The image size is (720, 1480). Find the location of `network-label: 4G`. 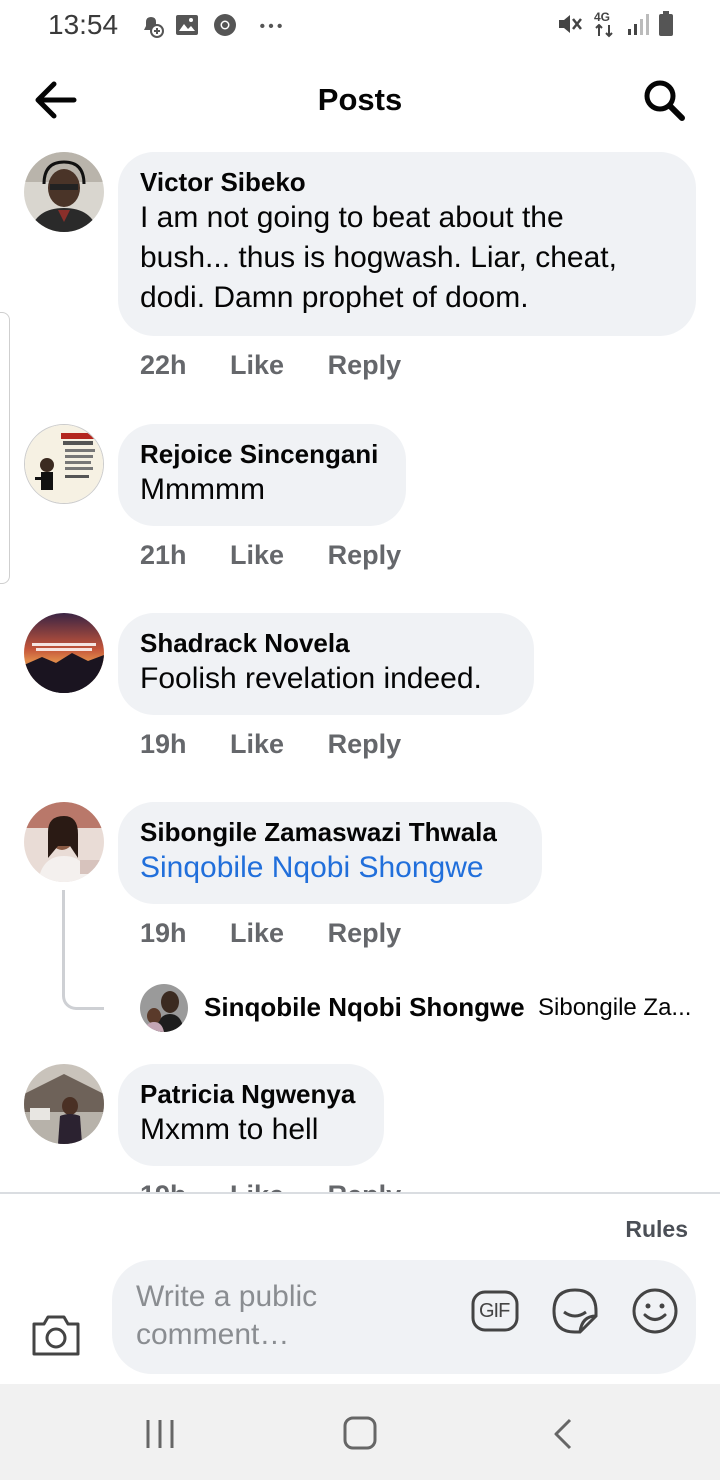

network-label: 4G is located at coordinates (602, 17).